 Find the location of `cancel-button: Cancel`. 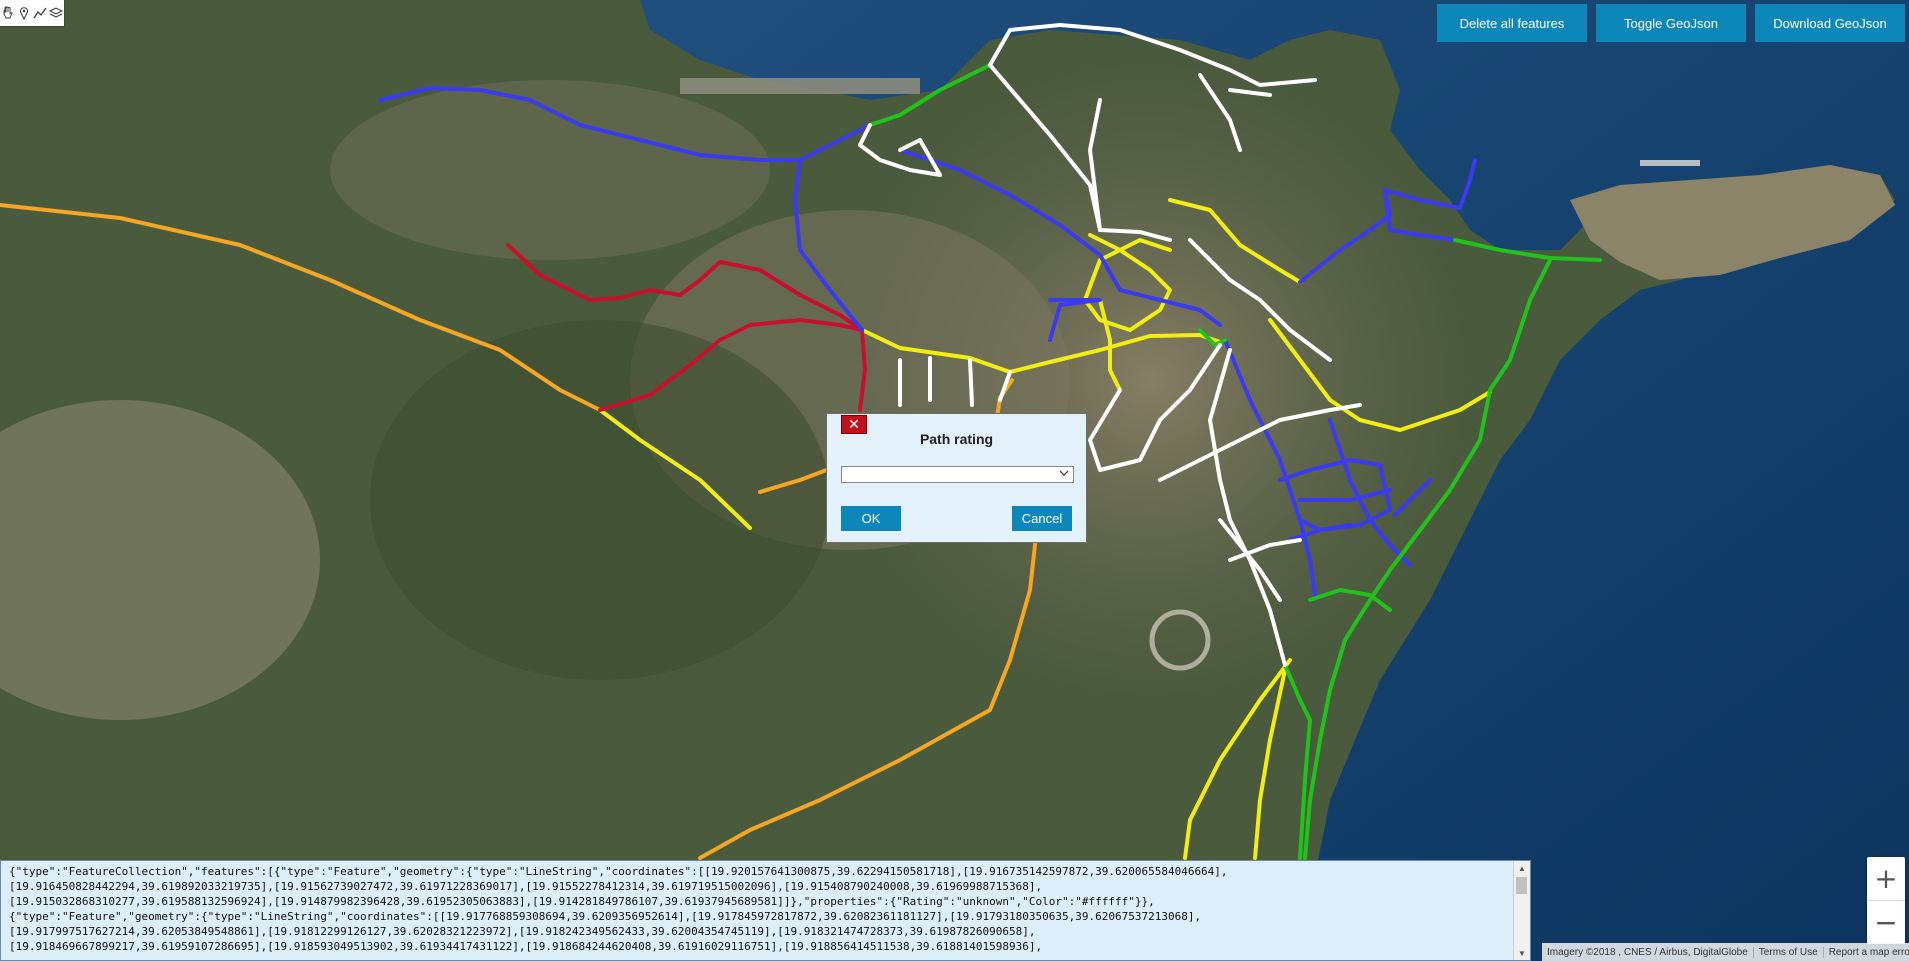

cancel-button: Cancel is located at coordinates (1042, 518).